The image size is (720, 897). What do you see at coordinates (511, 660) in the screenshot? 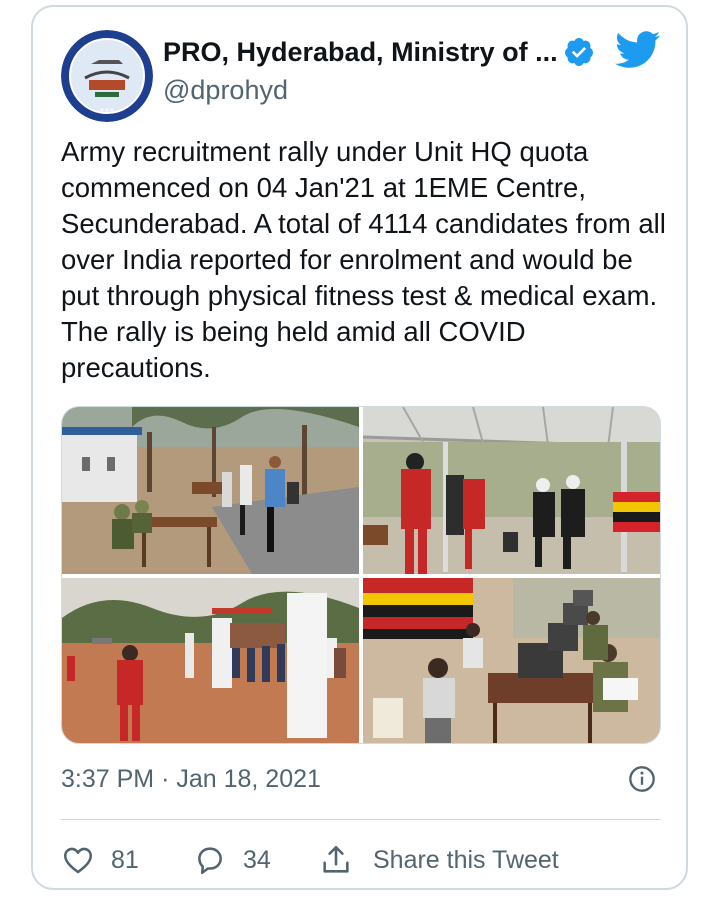
I see `photo-medical-check` at bounding box center [511, 660].